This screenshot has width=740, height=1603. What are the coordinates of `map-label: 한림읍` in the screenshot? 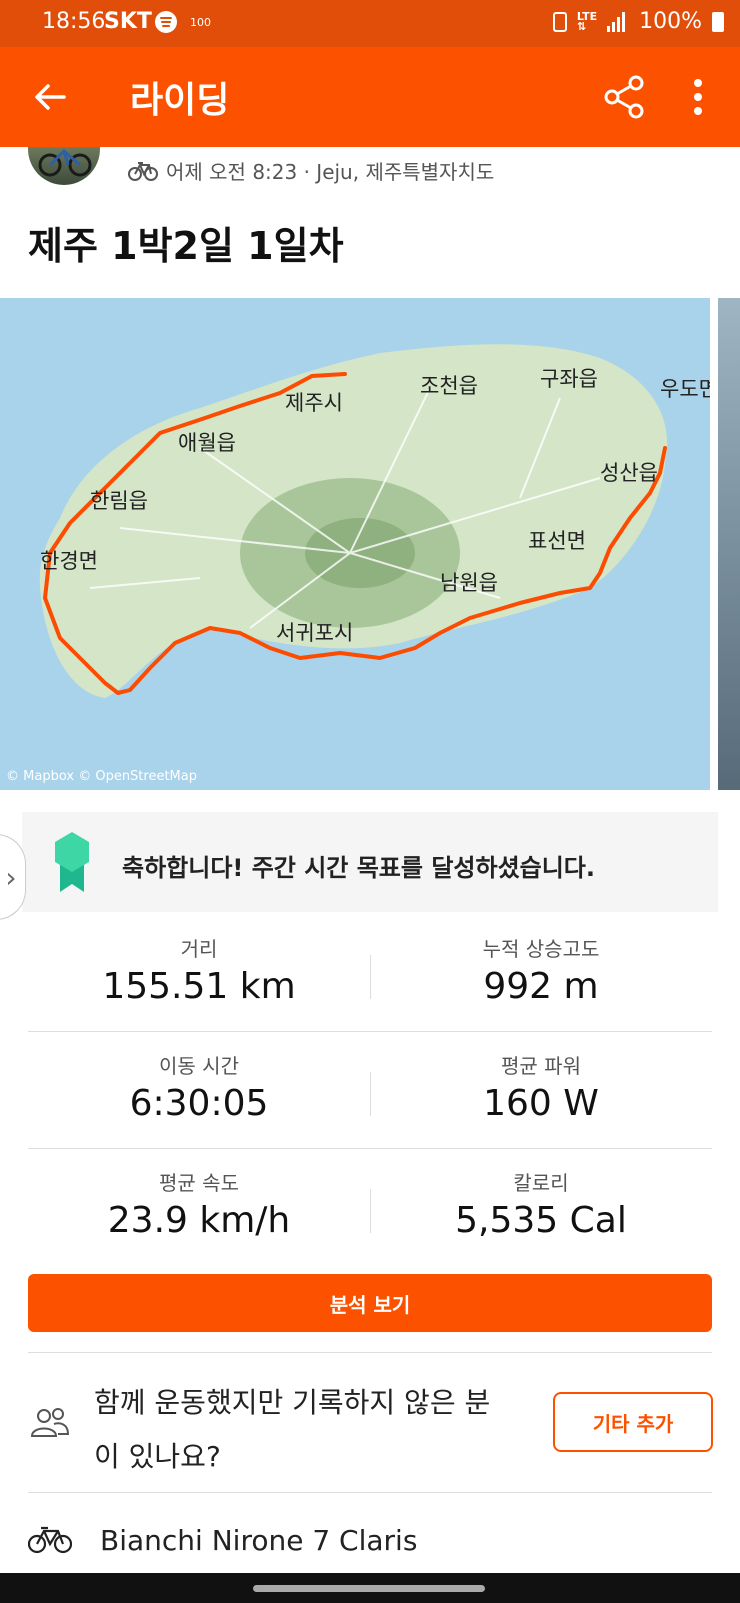 It's located at (119, 501).